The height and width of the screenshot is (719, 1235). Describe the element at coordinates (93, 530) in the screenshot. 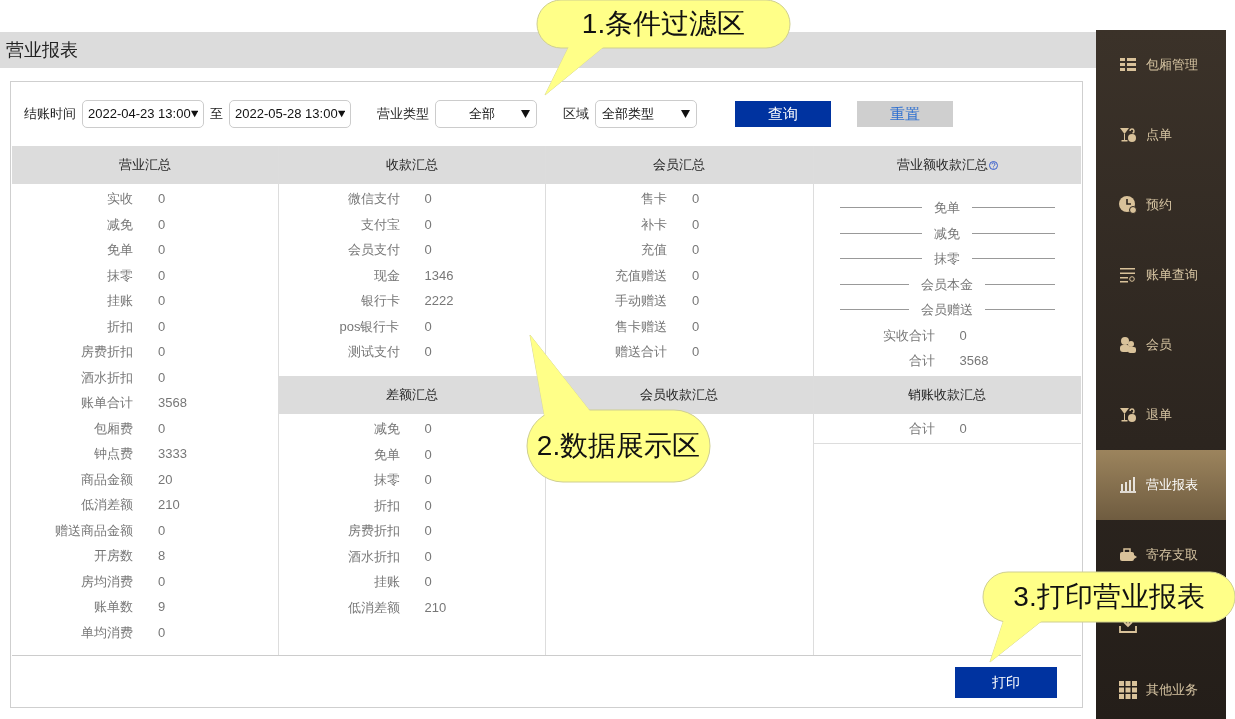

I see `row-label: 赠送商品金额` at that location.